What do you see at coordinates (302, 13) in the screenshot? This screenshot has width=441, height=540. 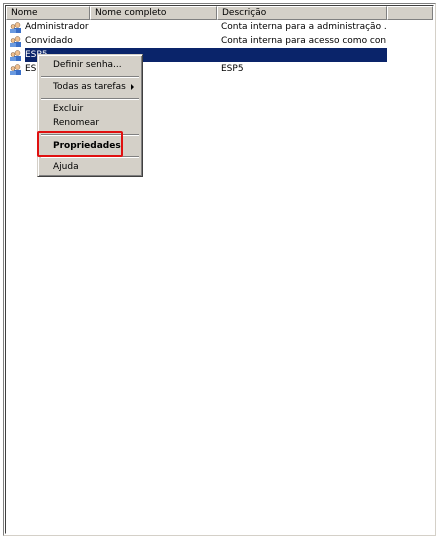 I see `column-header-description: Descrição` at bounding box center [302, 13].